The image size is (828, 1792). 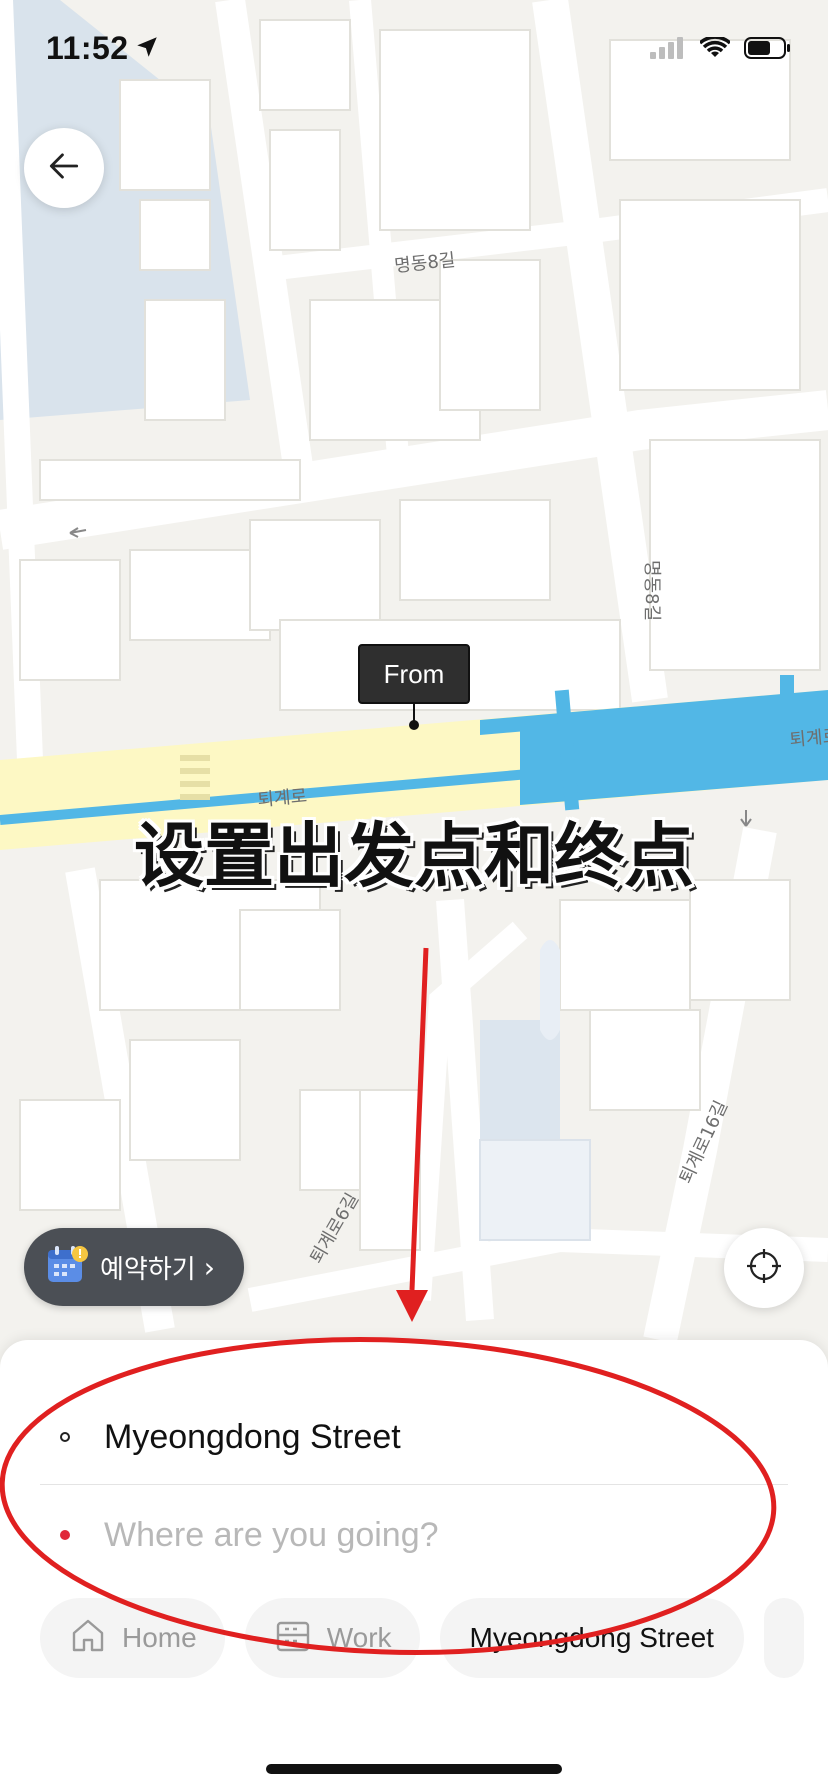 I want to click on origin-field: Myeongdong Street, so click(x=414, y=1437).